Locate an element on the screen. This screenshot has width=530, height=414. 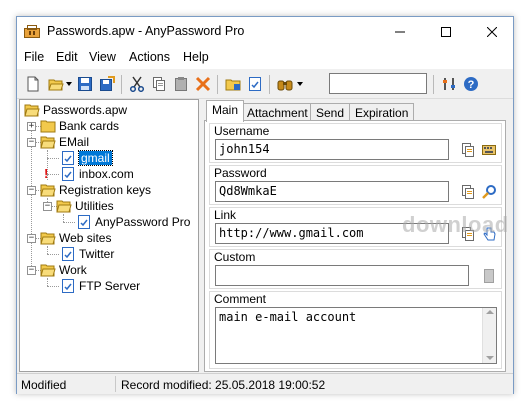
tree-label: Utilities is located at coordinates (94, 206).